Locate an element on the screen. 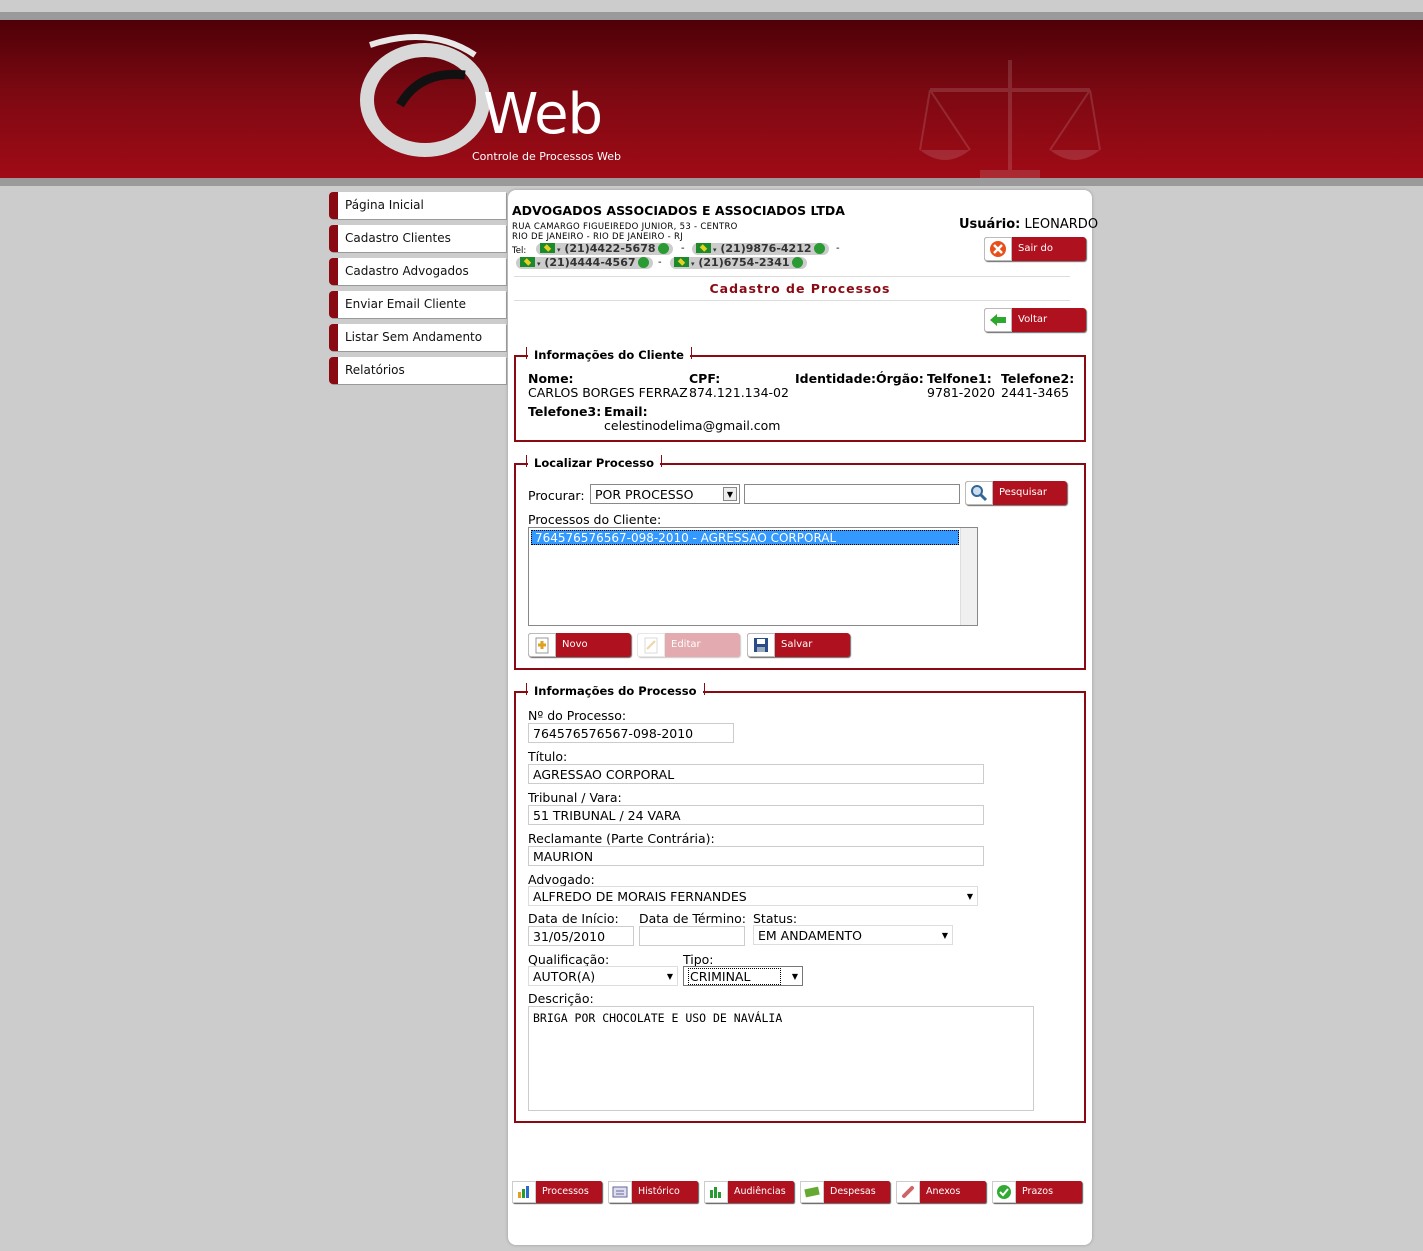  client-name: CARLOS BORGES FERRAZ is located at coordinates (608, 392).